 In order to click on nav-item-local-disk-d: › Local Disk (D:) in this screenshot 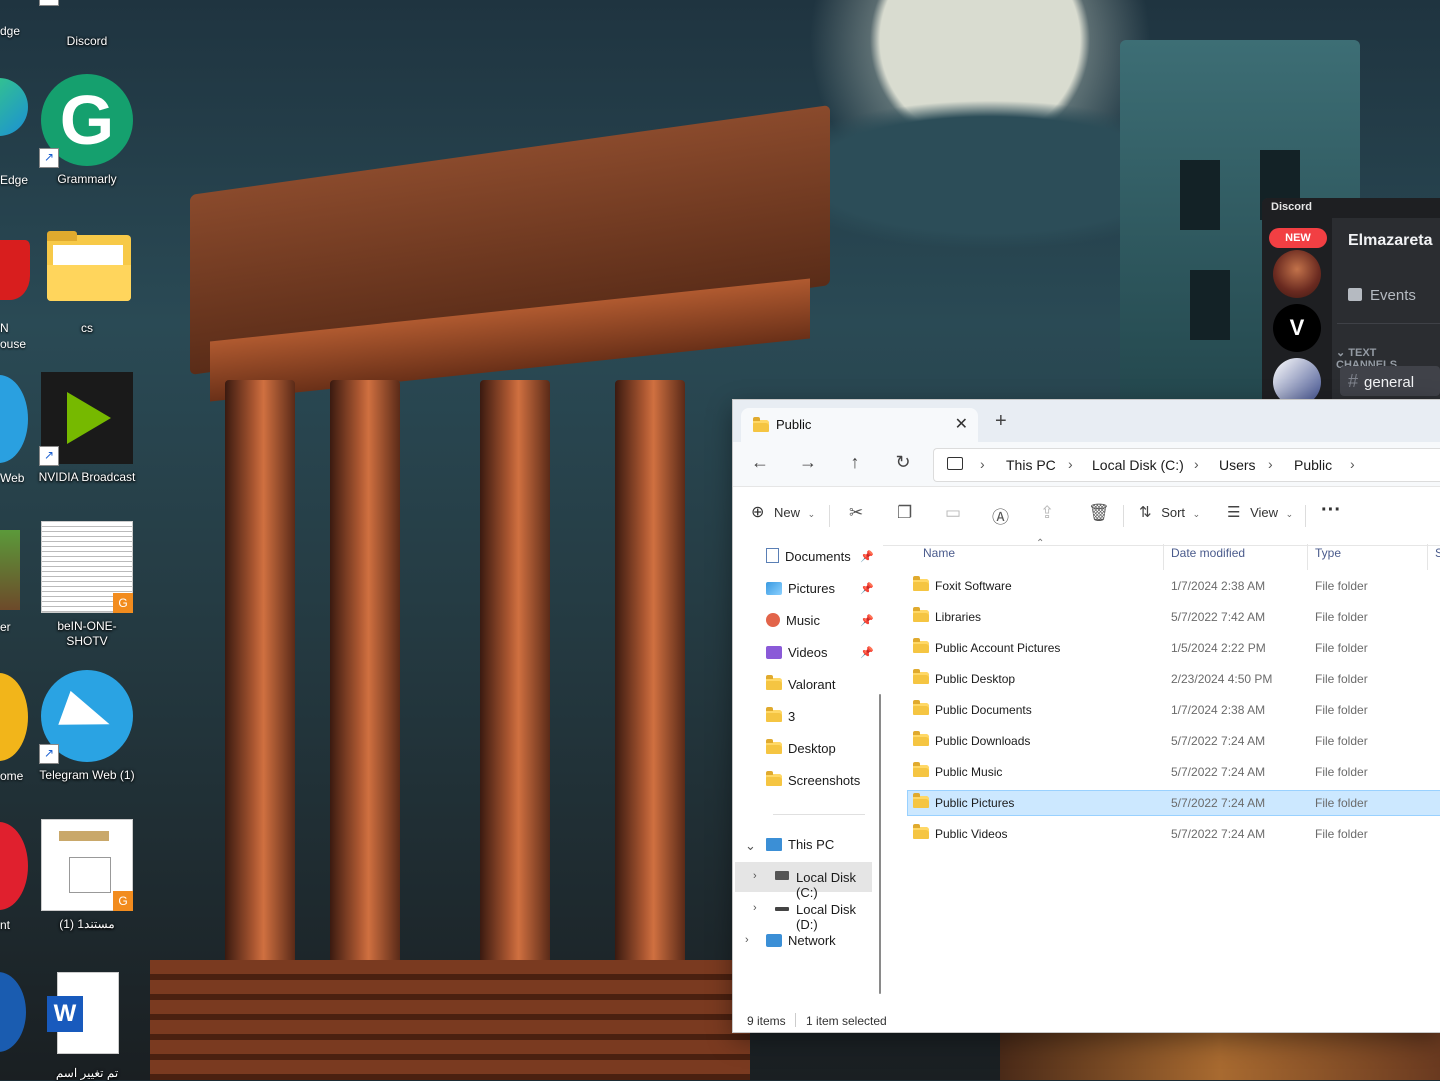, I will do `click(803, 913)`.